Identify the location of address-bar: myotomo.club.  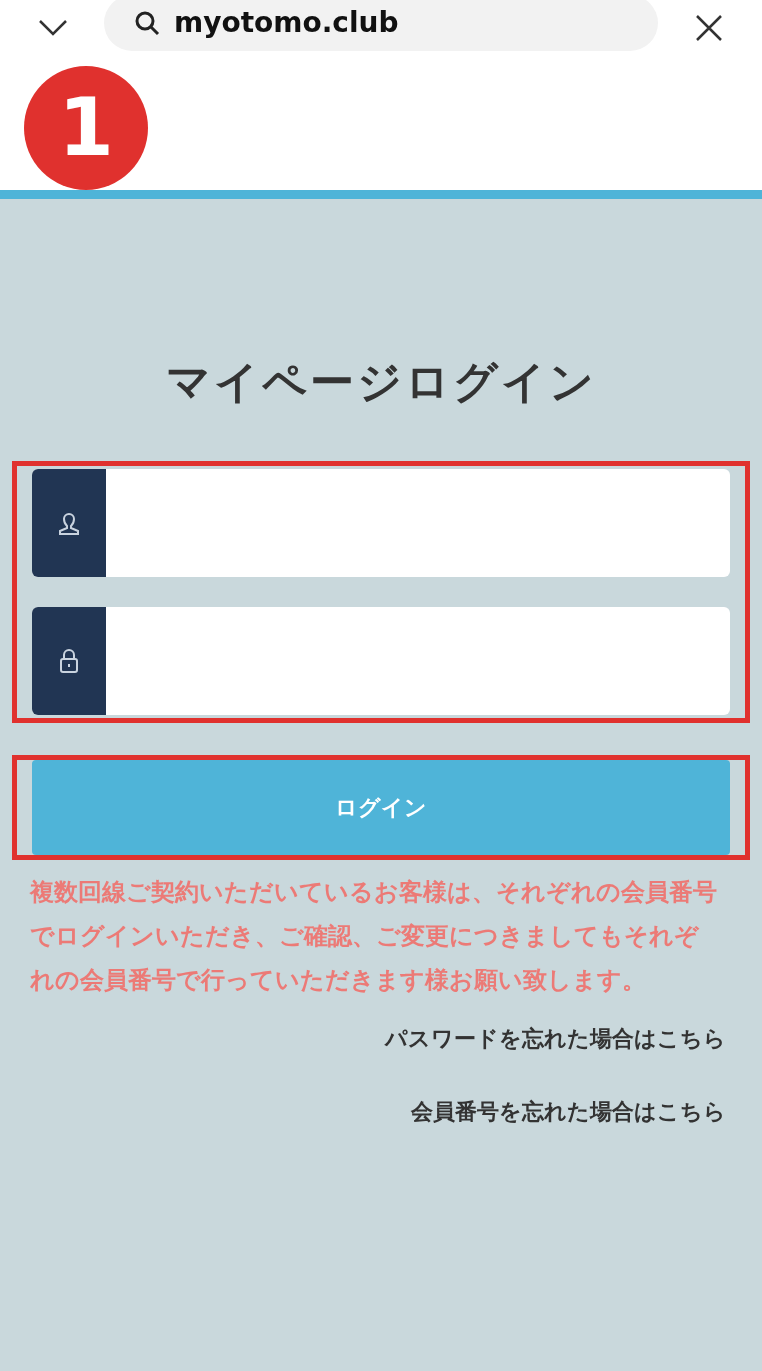
(381, 25).